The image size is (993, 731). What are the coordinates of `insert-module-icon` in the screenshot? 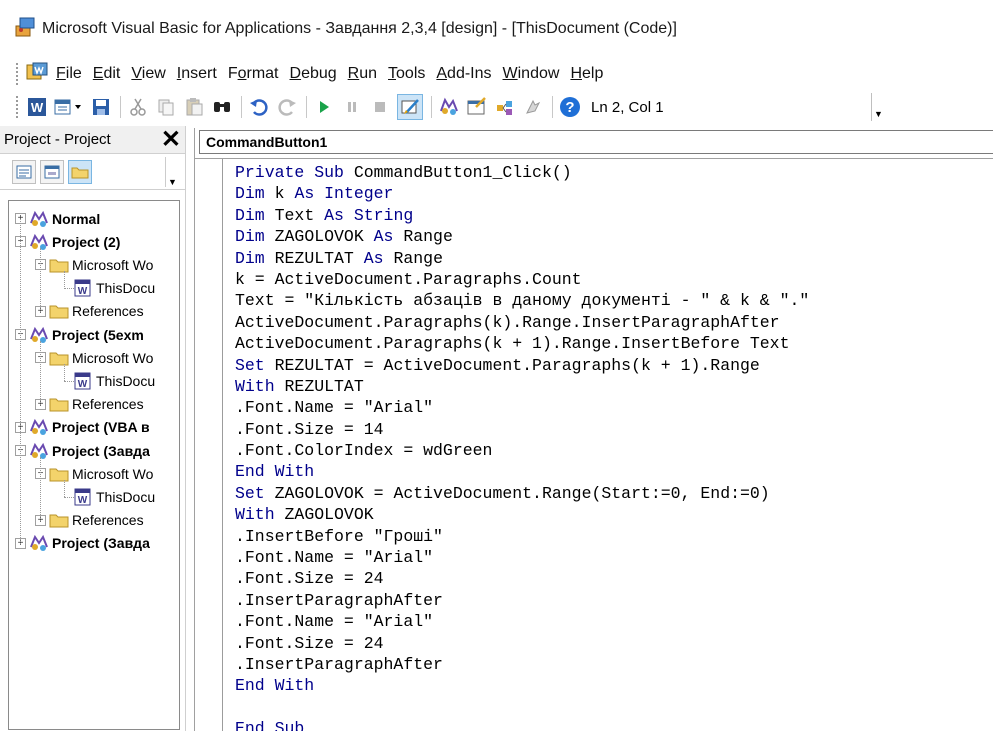 It's located at (69, 107).